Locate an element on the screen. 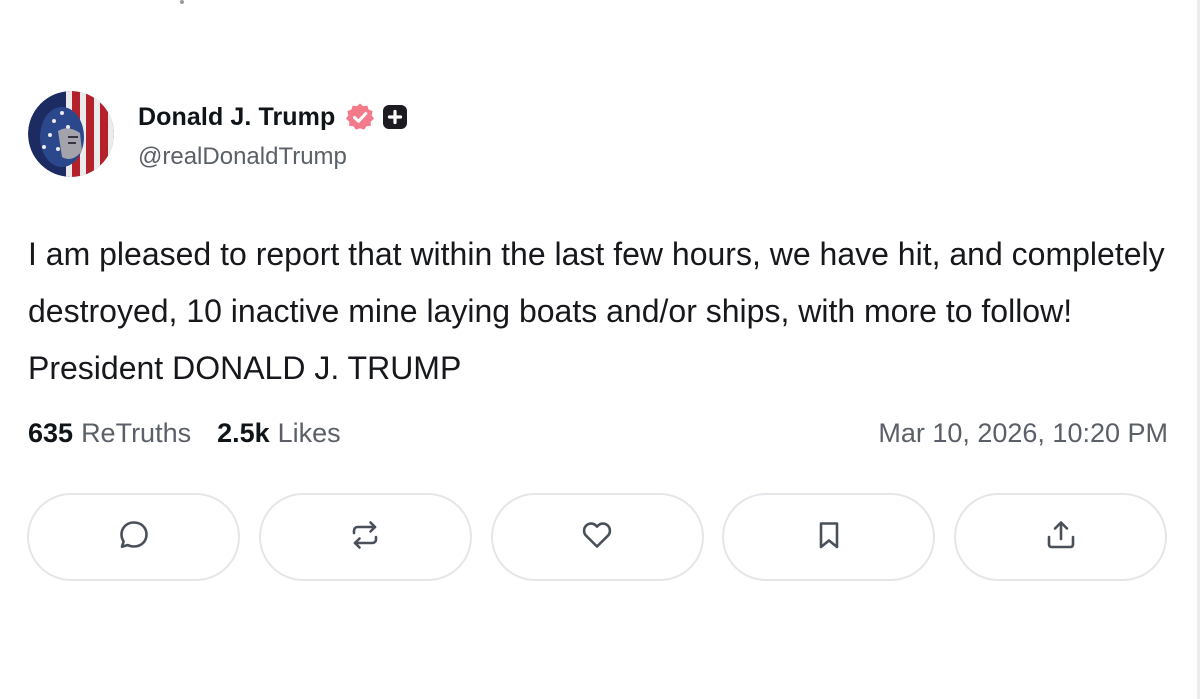 The height and width of the screenshot is (699, 1200). bookmark-button is located at coordinates (829, 537).